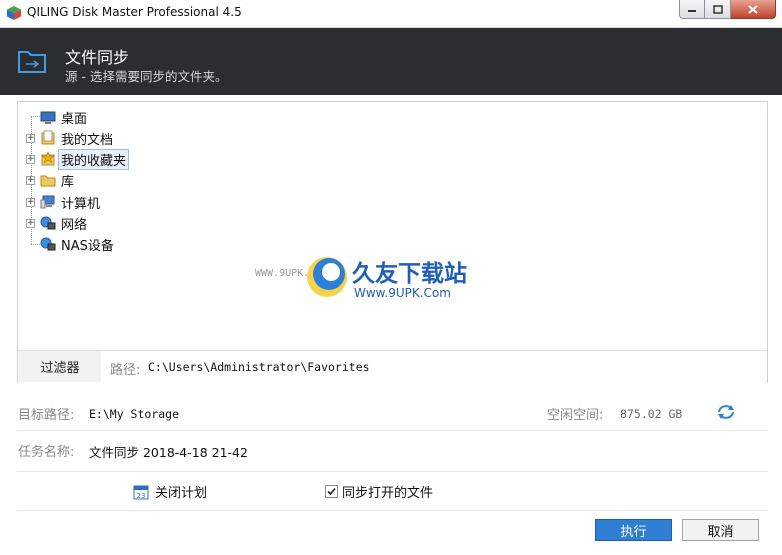 Image resolution: width=782 pixels, height=555 pixels. What do you see at coordinates (87, 246) in the screenshot?
I see `tree-item-label: NAS设备` at bounding box center [87, 246].